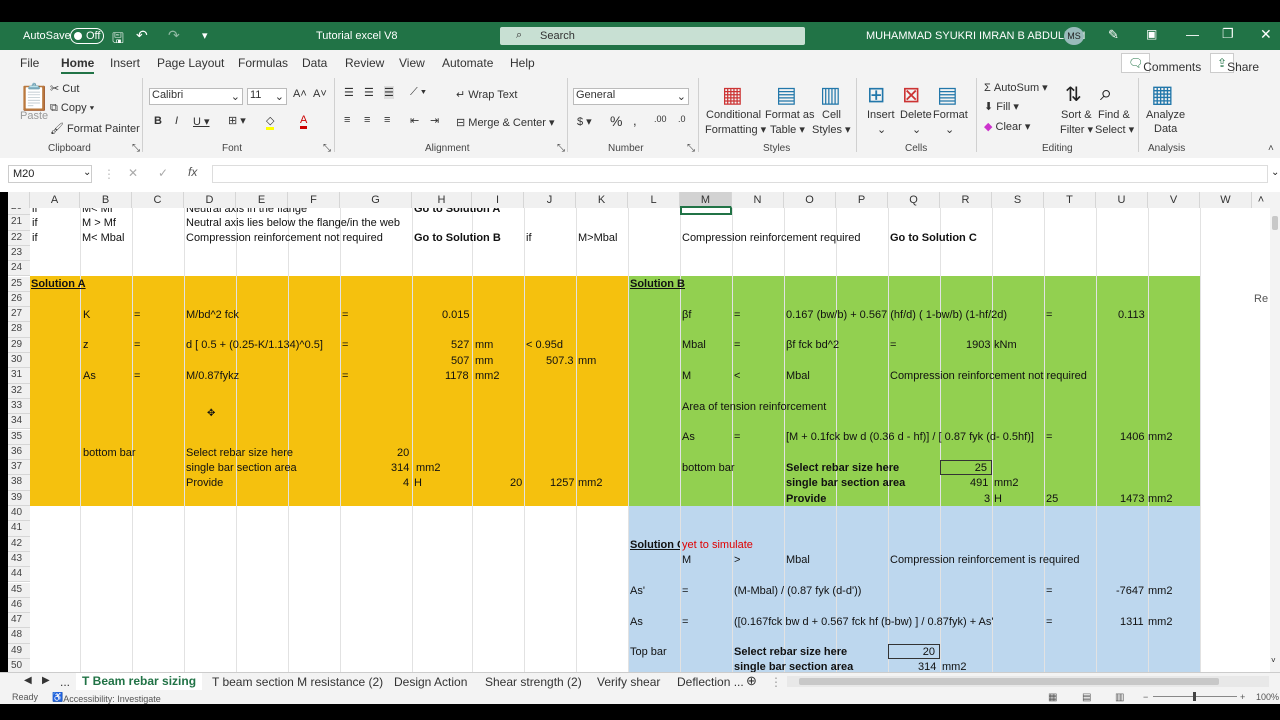 The height and width of the screenshot is (720, 1280). Describe the element at coordinates (369, 92) in the screenshot. I see `align-middle-icon: ☰` at that location.